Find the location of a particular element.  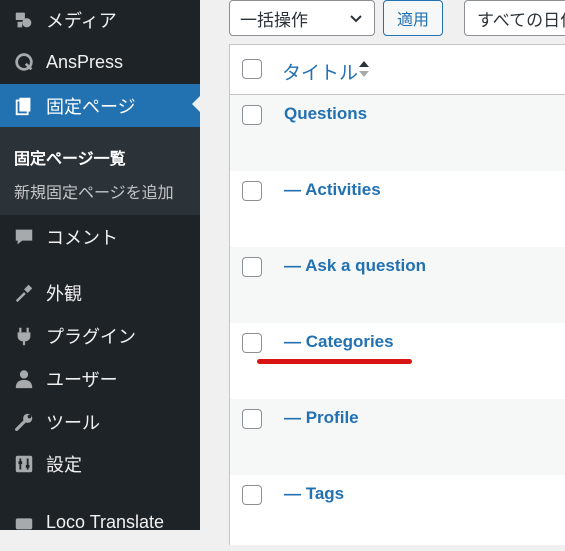

table-row: — Tags is located at coordinates (397, 513).